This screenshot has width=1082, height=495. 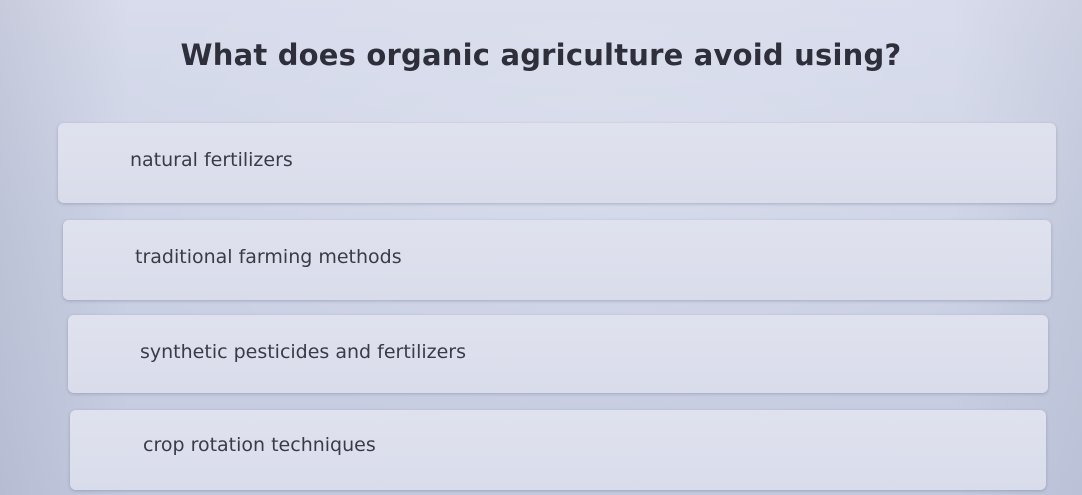 What do you see at coordinates (303, 352) in the screenshot?
I see `answer-option-label: synthetic pesticides and fertilizers` at bounding box center [303, 352].